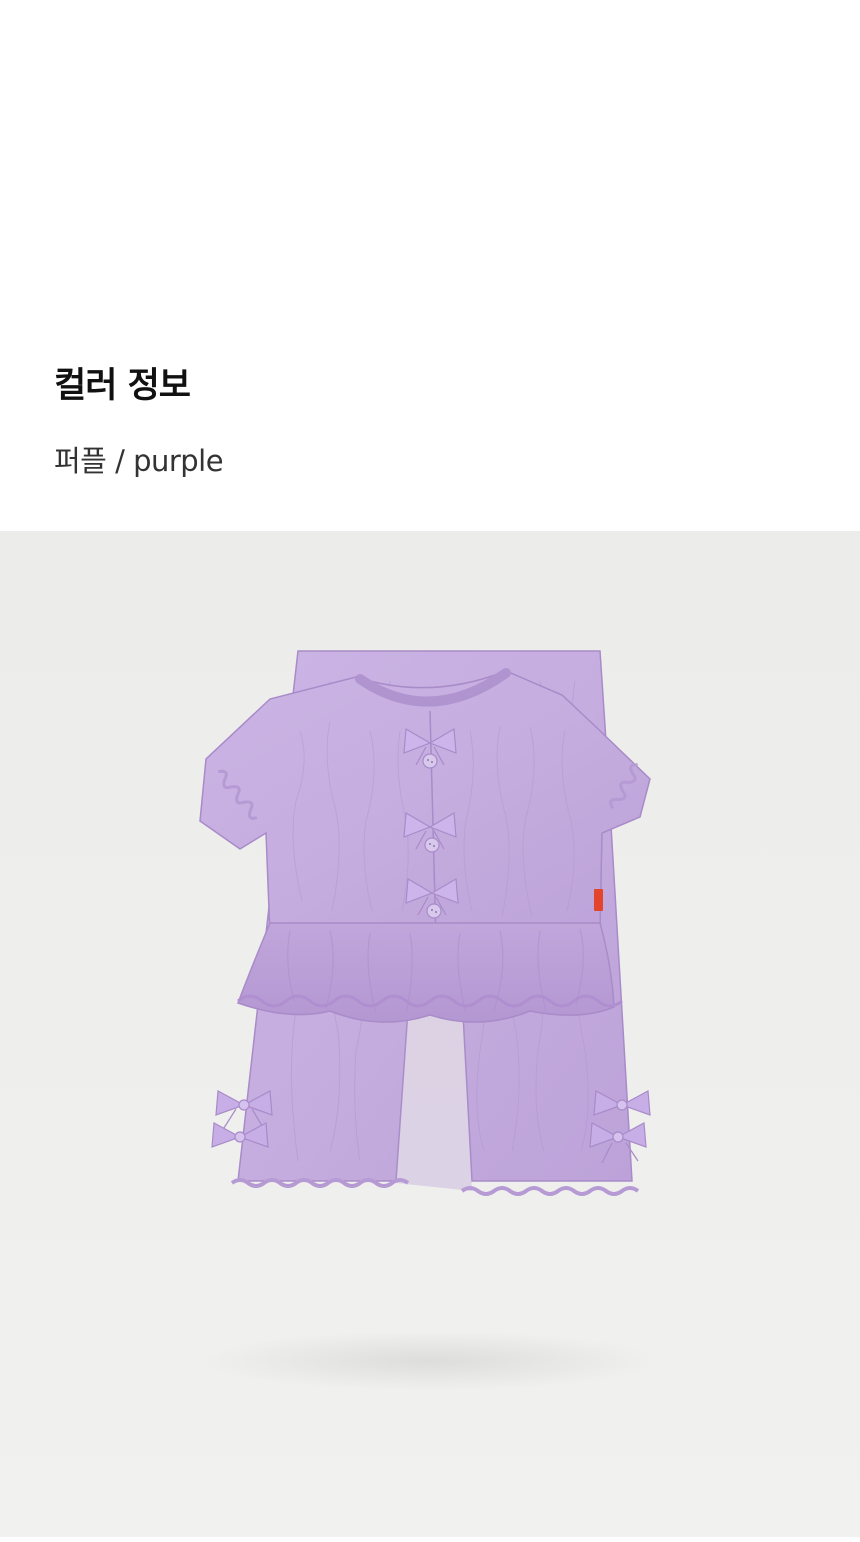 This screenshot has width=860, height=1542. What do you see at coordinates (139, 461) in the screenshot?
I see `color-name: 퍼플 / purple` at bounding box center [139, 461].